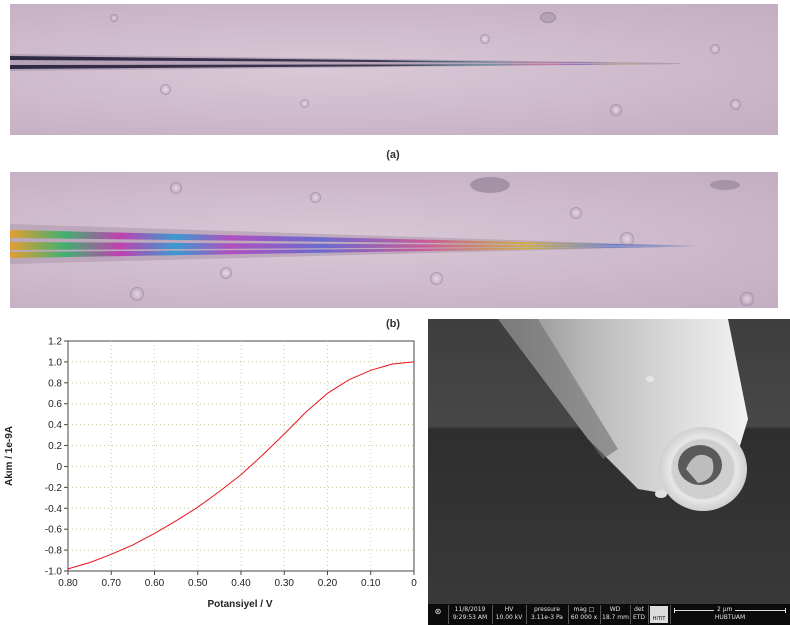 This screenshot has height=625, width=790. What do you see at coordinates (470, 617) in the screenshot?
I see `sem-time: 9:29:53 AM` at bounding box center [470, 617].